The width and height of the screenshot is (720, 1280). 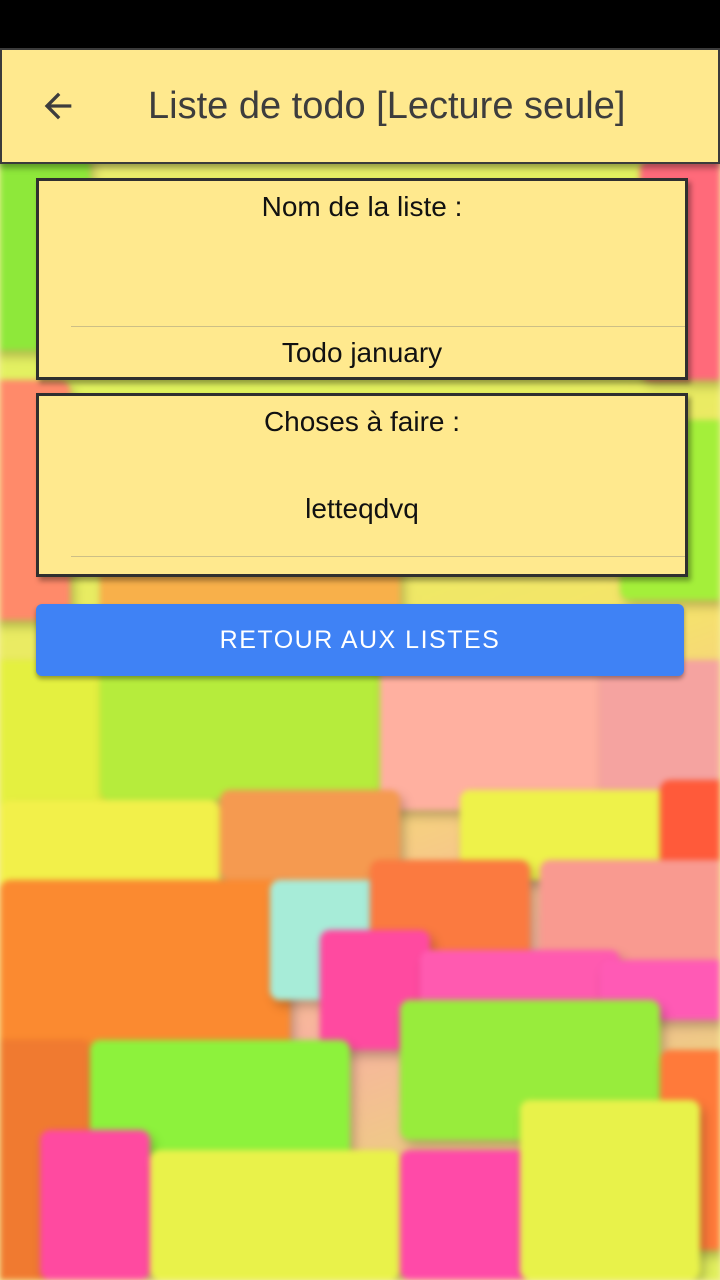 I want to click on todo-items-label: Choses à faire :, so click(x=362, y=421).